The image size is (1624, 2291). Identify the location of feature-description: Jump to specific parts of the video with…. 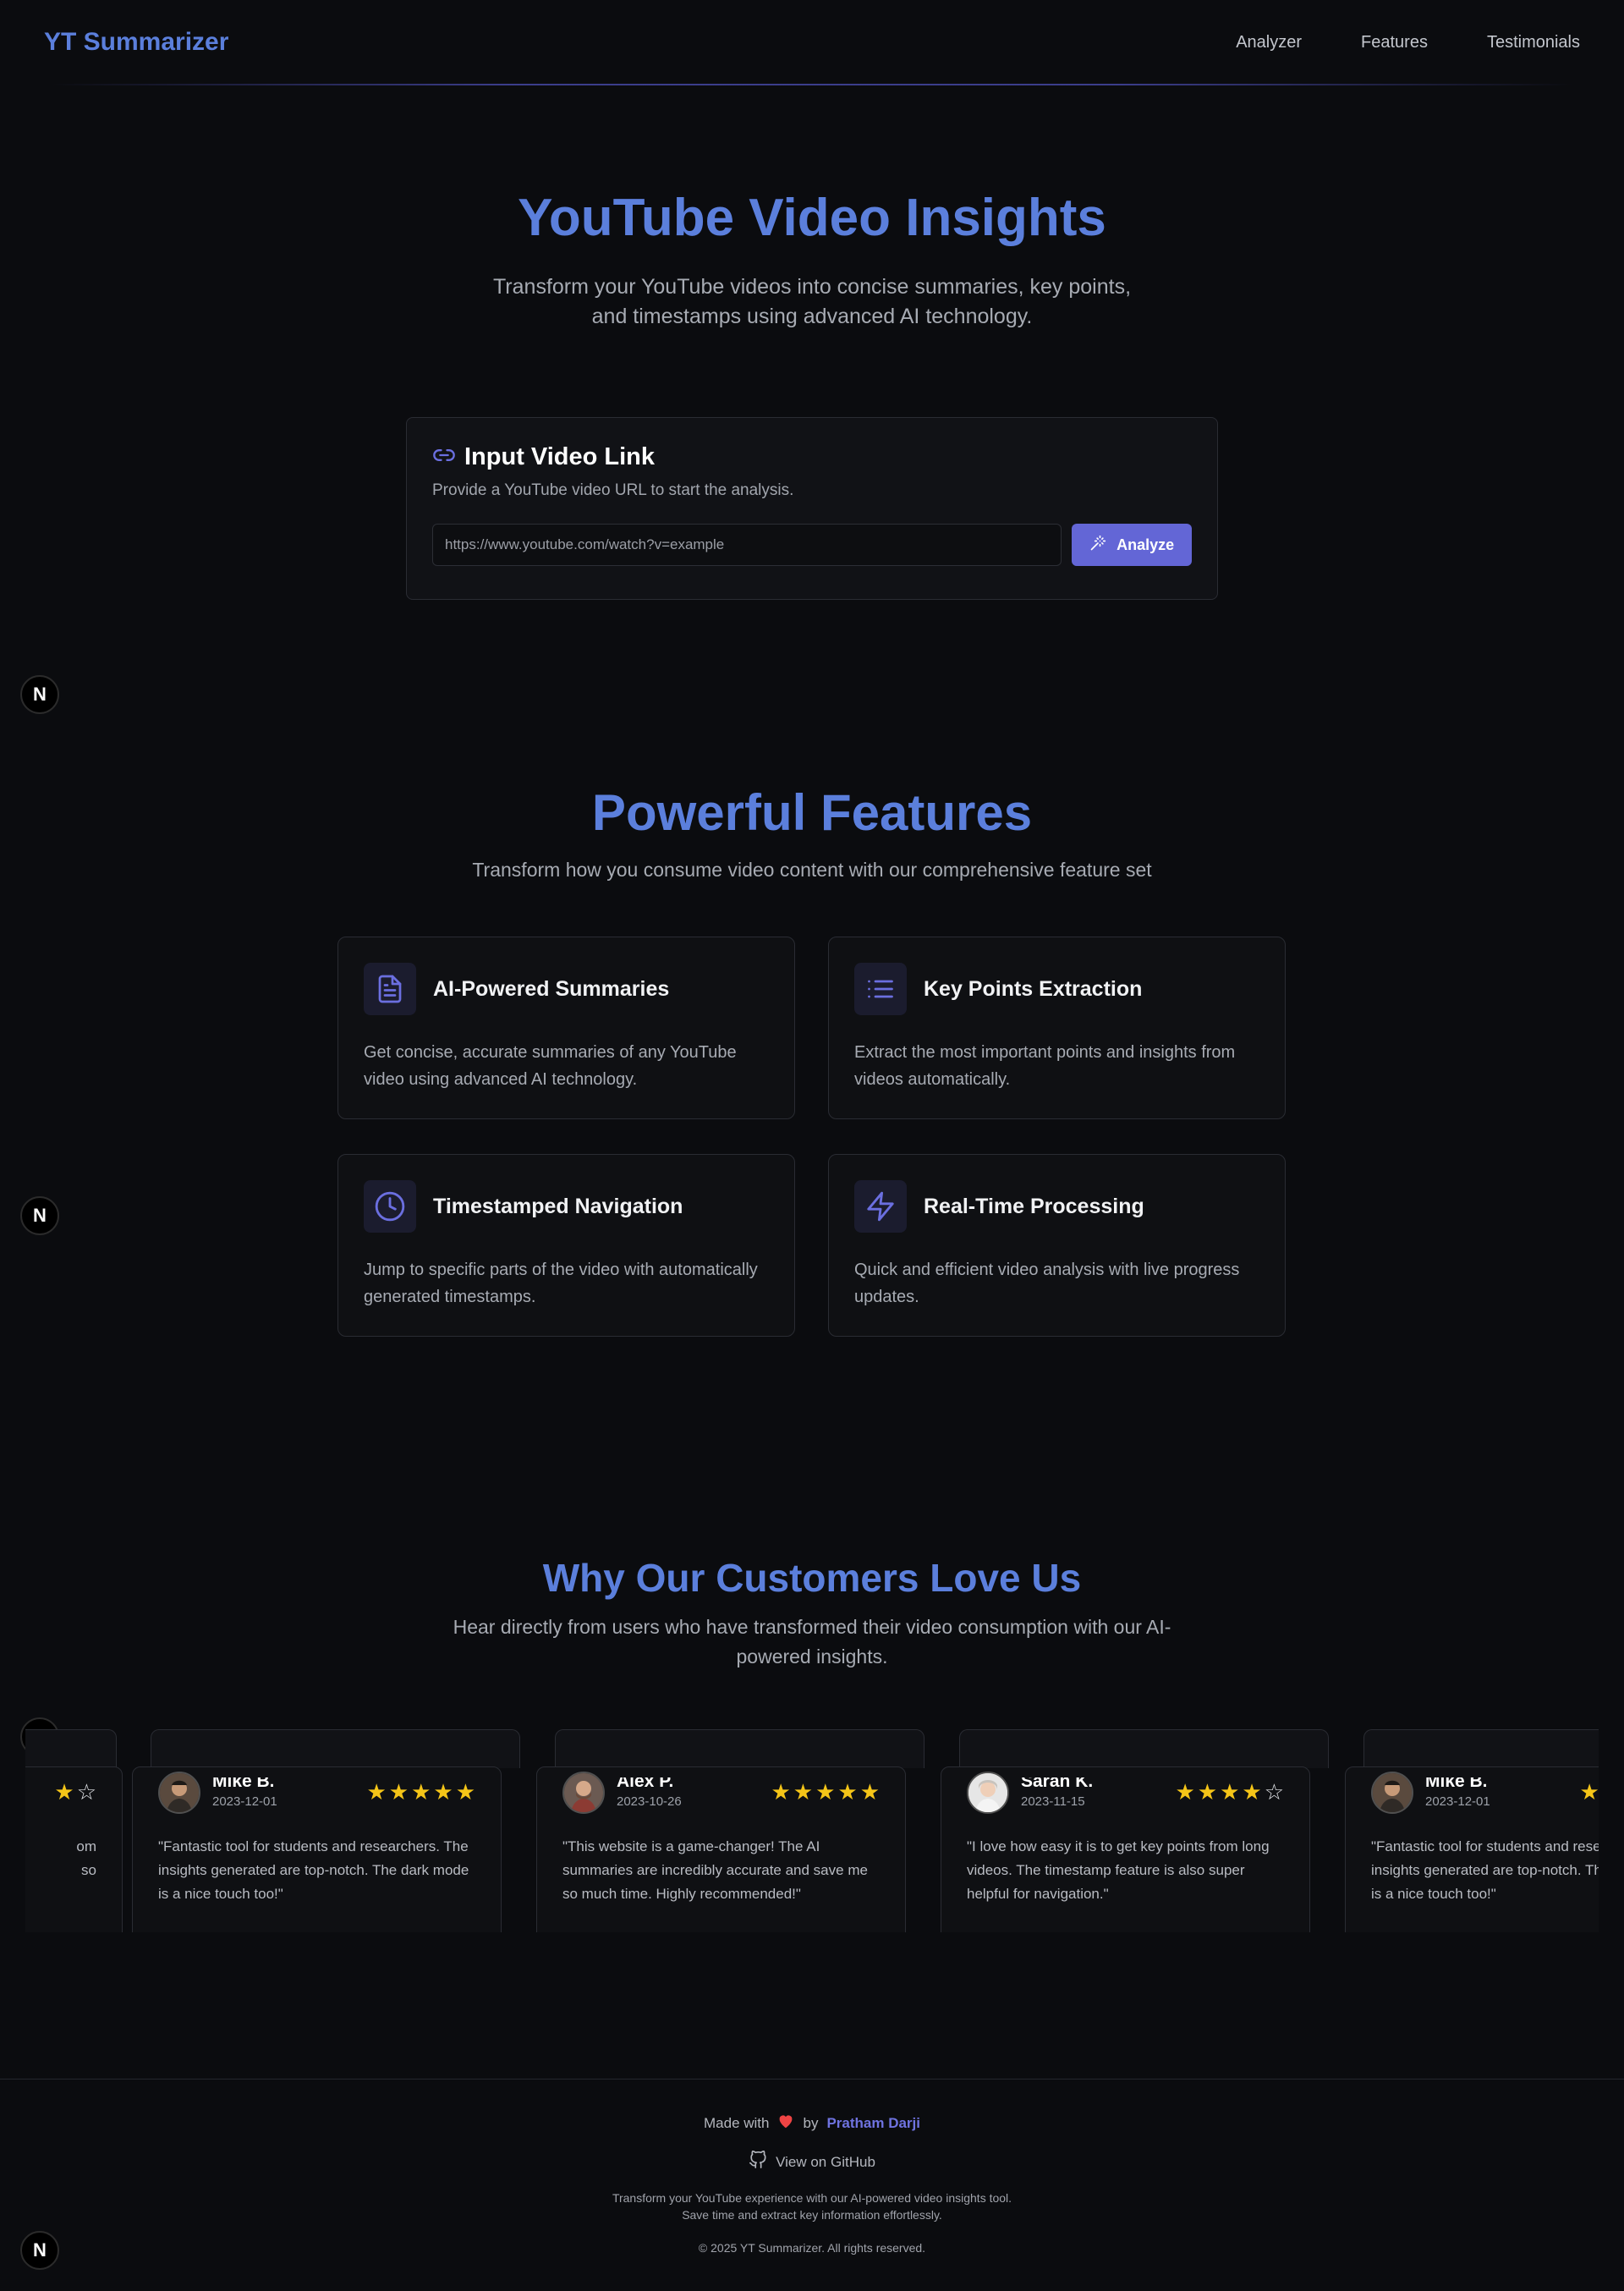
(561, 1283).